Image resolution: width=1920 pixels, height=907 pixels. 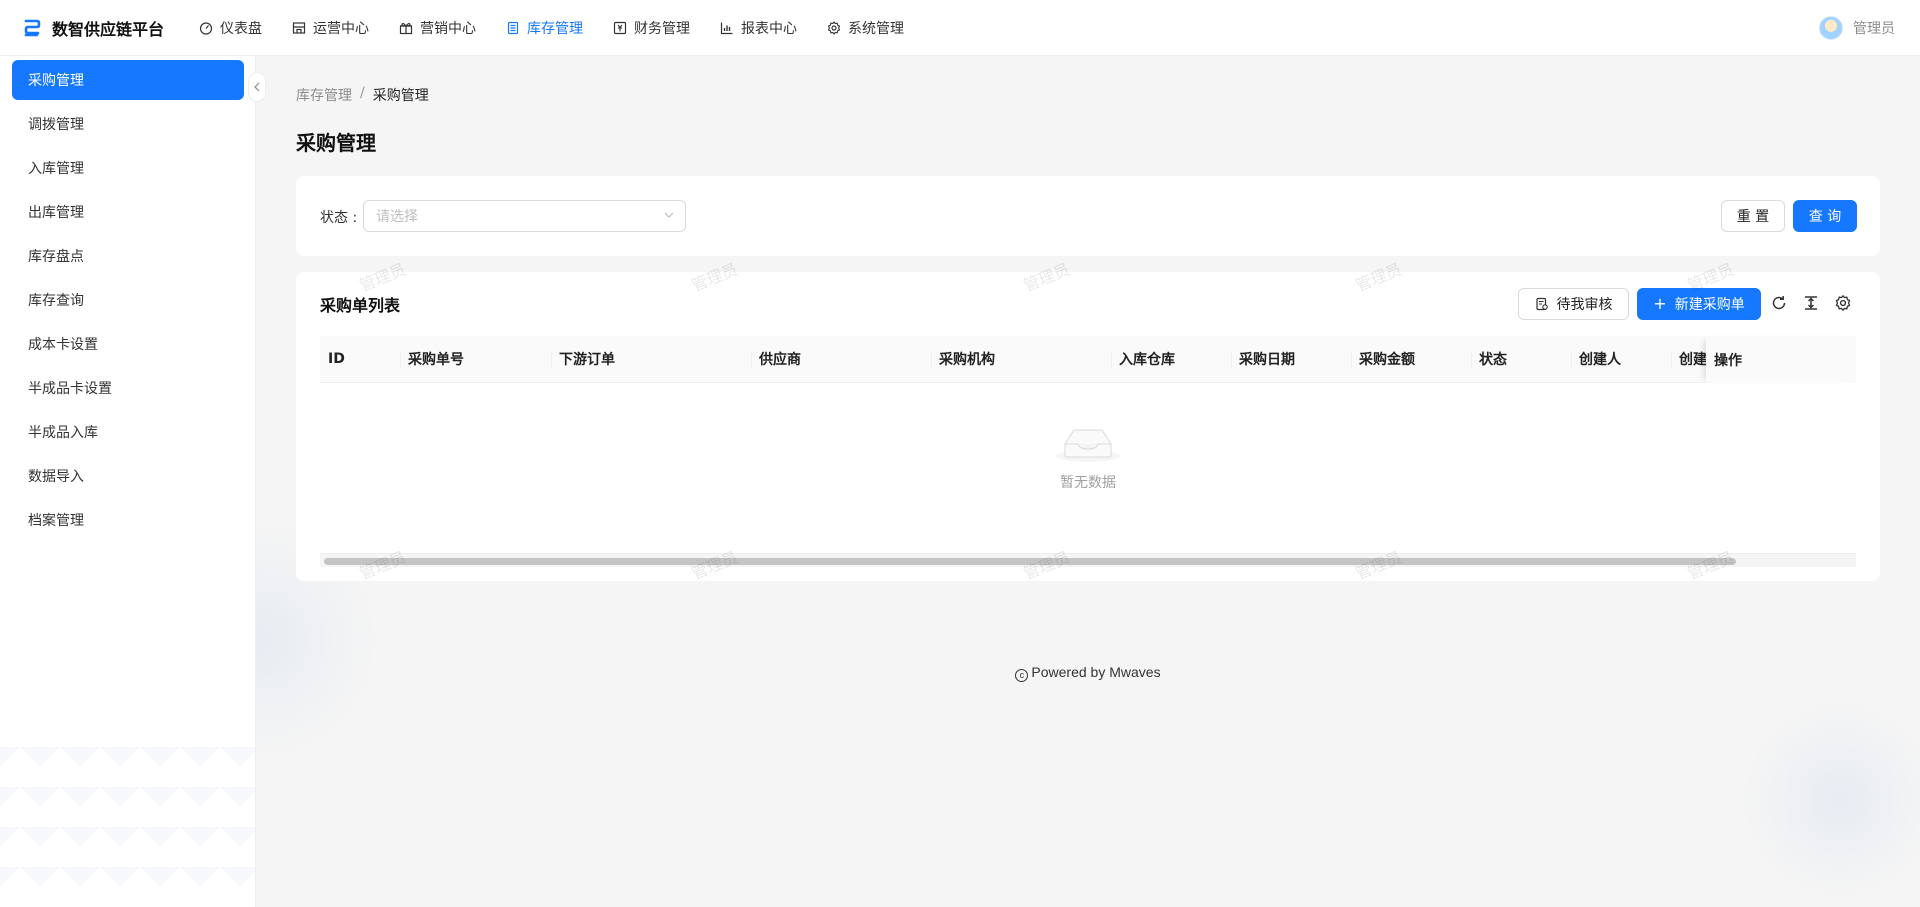 I want to click on reset-button: 重 置, so click(x=1753, y=216).